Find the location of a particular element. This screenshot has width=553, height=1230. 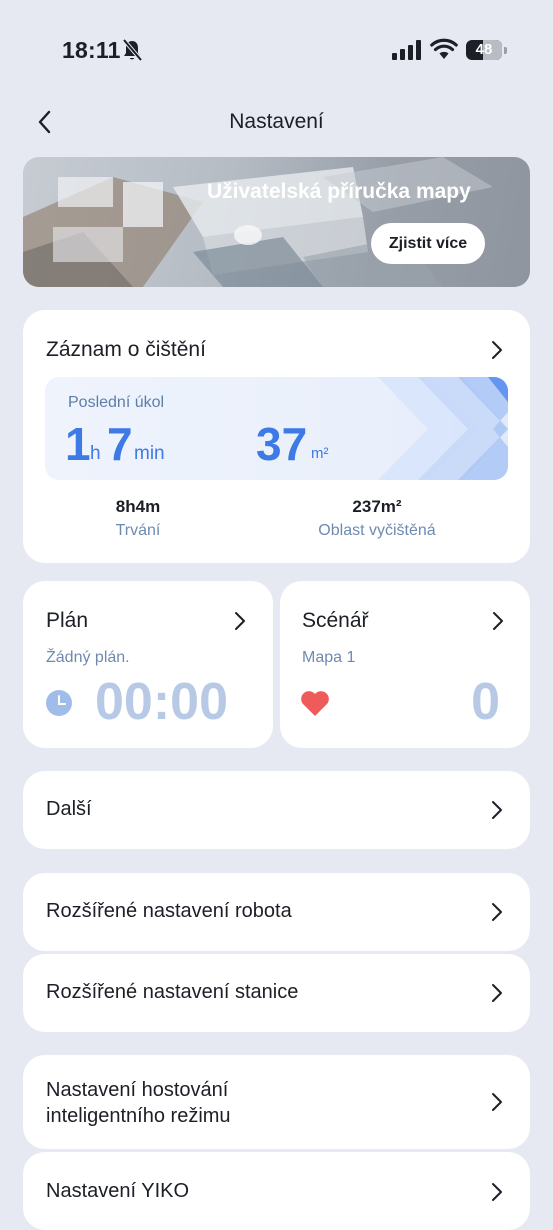

scenario-count: 0 is located at coordinates (485, 702).